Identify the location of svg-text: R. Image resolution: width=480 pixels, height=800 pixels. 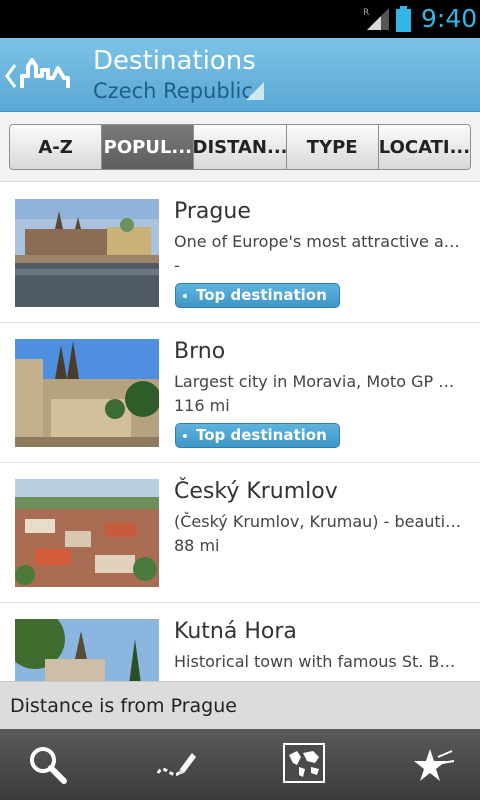
(366, 13).